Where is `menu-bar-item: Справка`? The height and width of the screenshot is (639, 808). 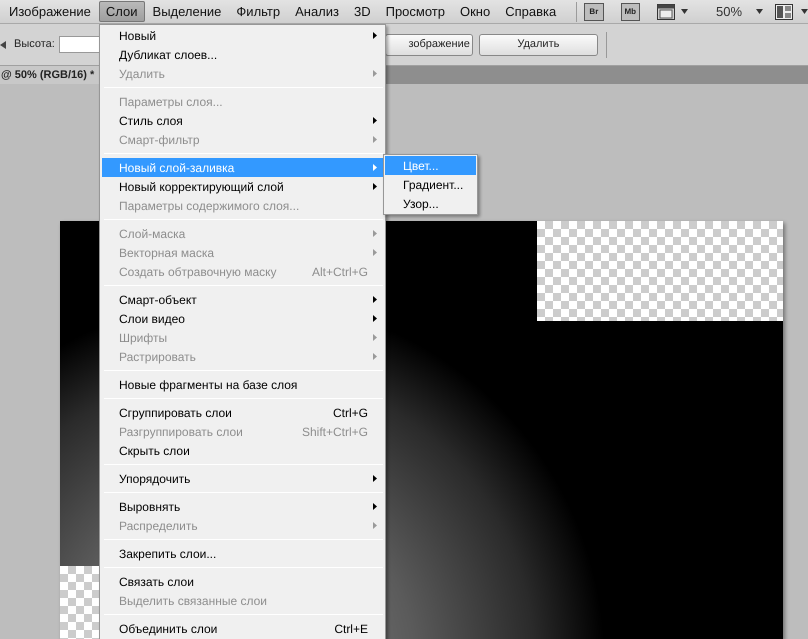
menu-bar-item: Справка is located at coordinates (531, 11).